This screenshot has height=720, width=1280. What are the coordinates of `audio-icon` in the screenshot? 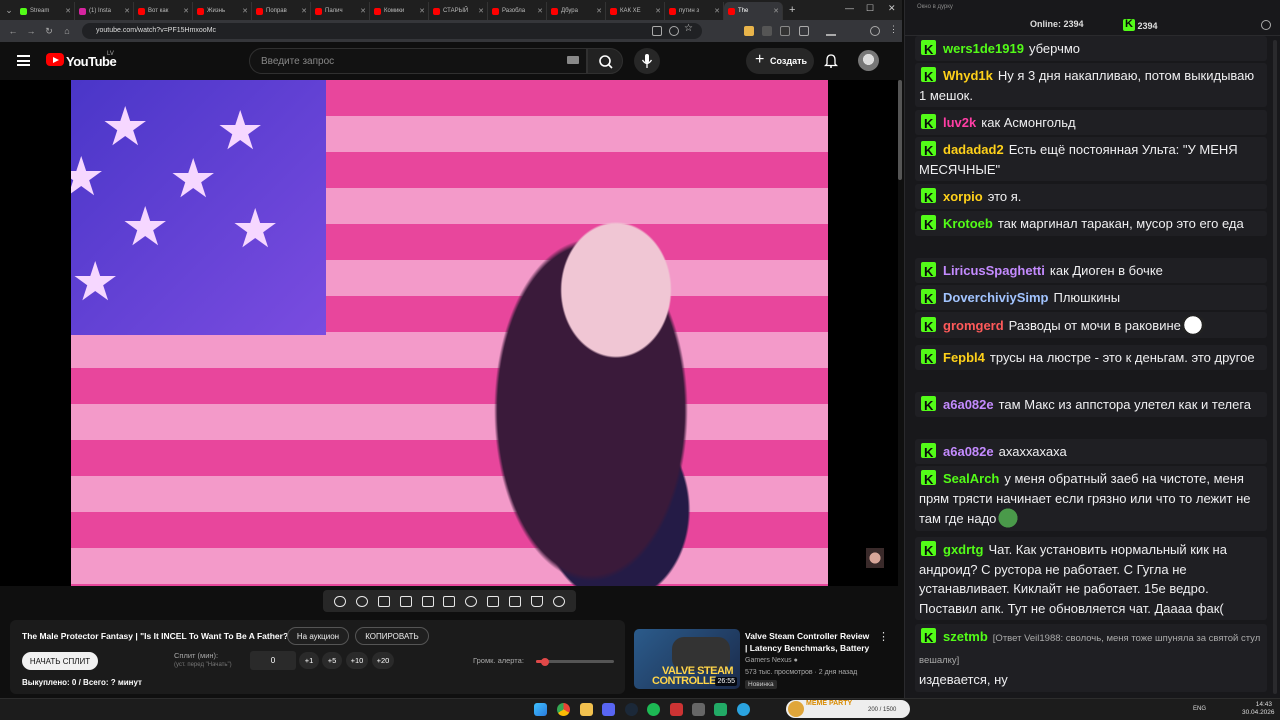 It's located at (361, 601).